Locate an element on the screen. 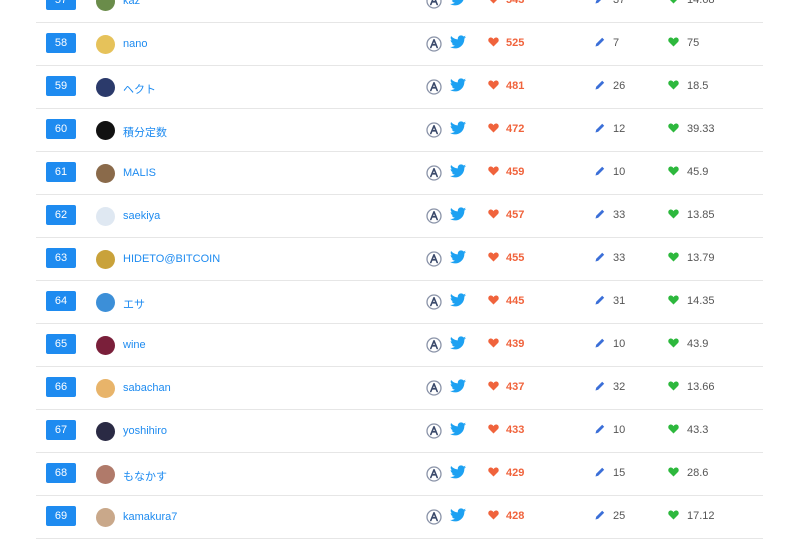 The width and height of the screenshot is (800, 539). user-name-link: ヘクト is located at coordinates (139, 89).